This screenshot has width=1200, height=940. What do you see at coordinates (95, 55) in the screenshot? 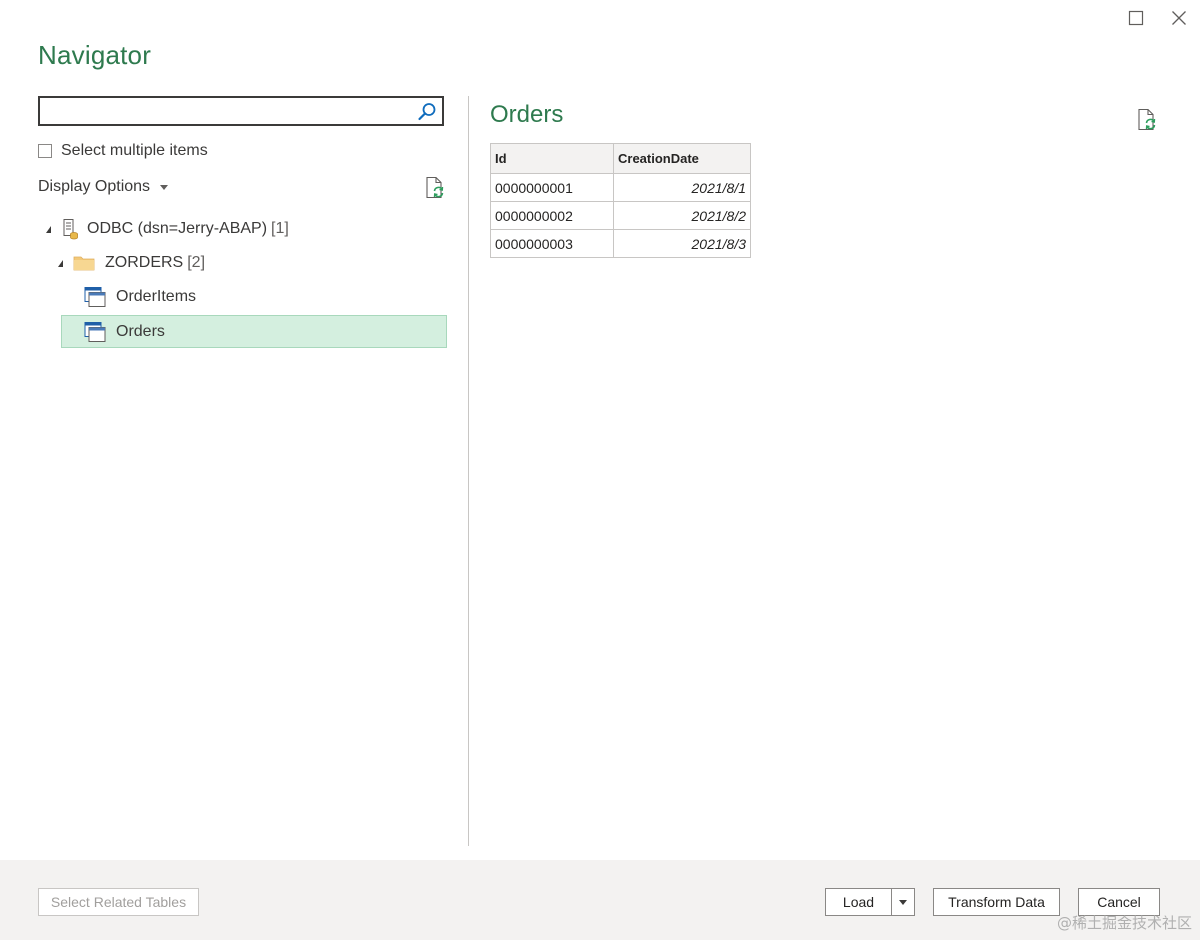
I see `page-title: Navigator` at bounding box center [95, 55].